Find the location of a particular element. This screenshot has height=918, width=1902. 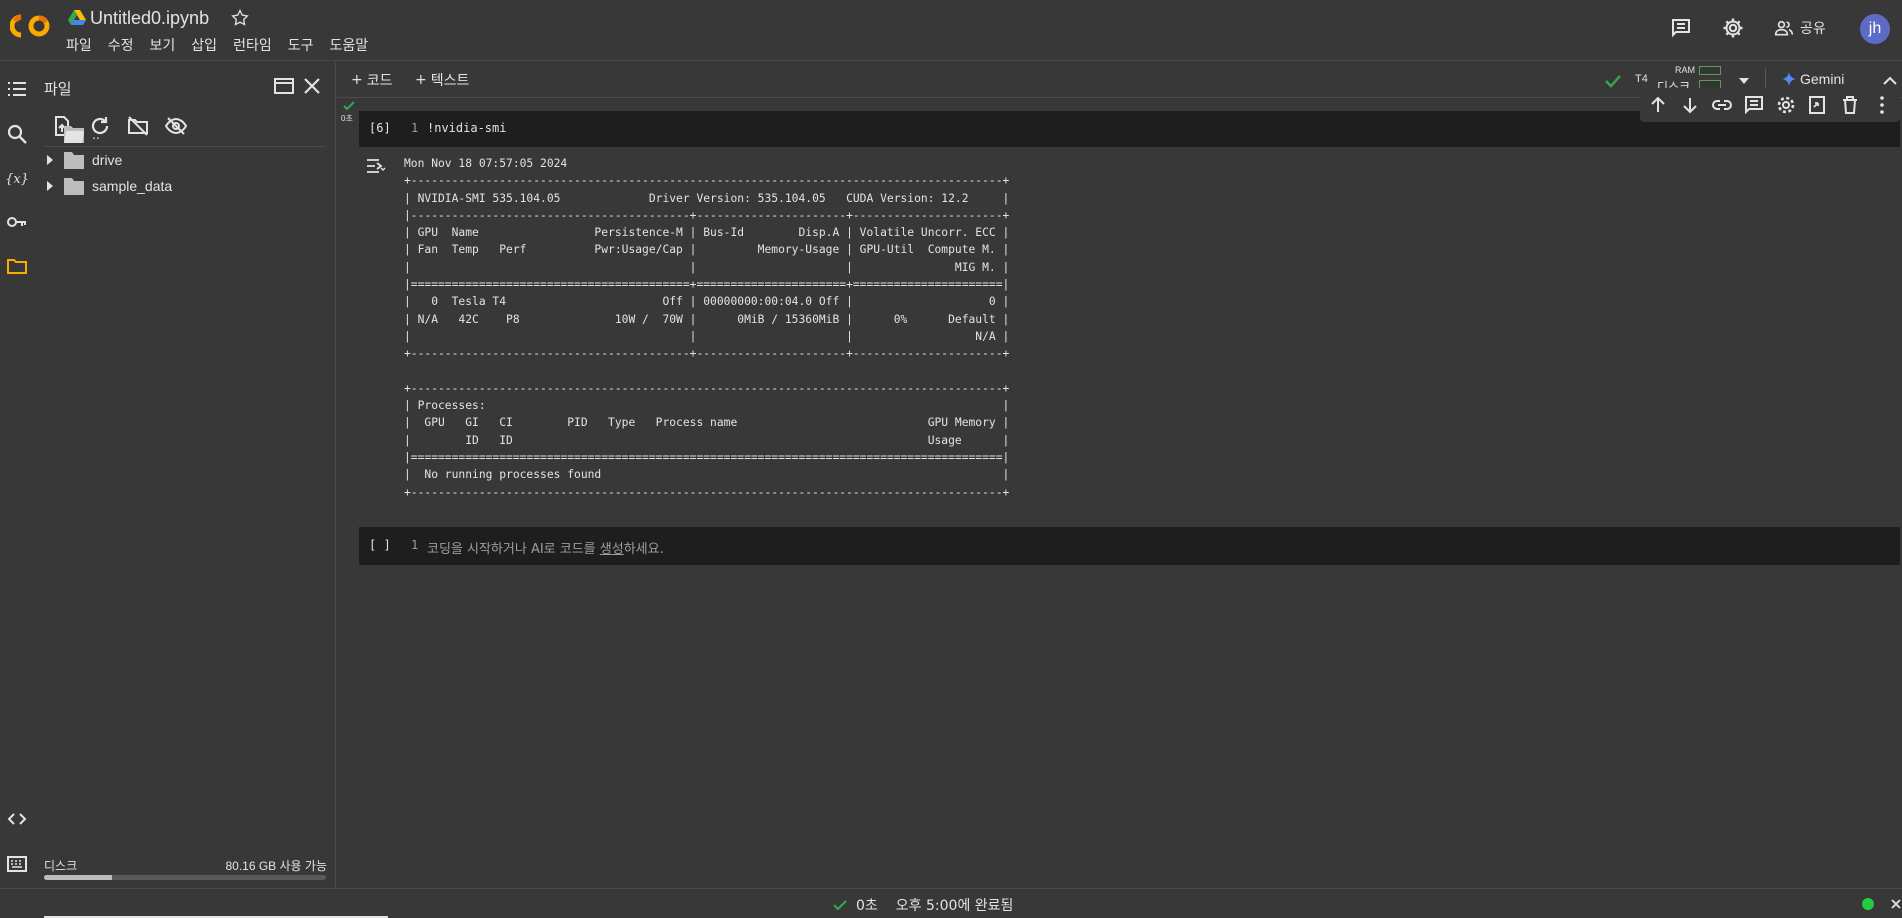

check-icon is located at coordinates (840, 905).